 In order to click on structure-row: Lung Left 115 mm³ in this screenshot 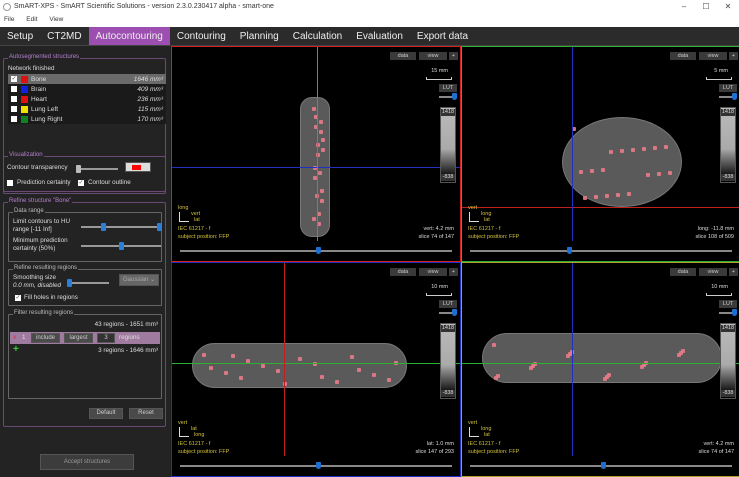, I will do `click(87, 109)`.